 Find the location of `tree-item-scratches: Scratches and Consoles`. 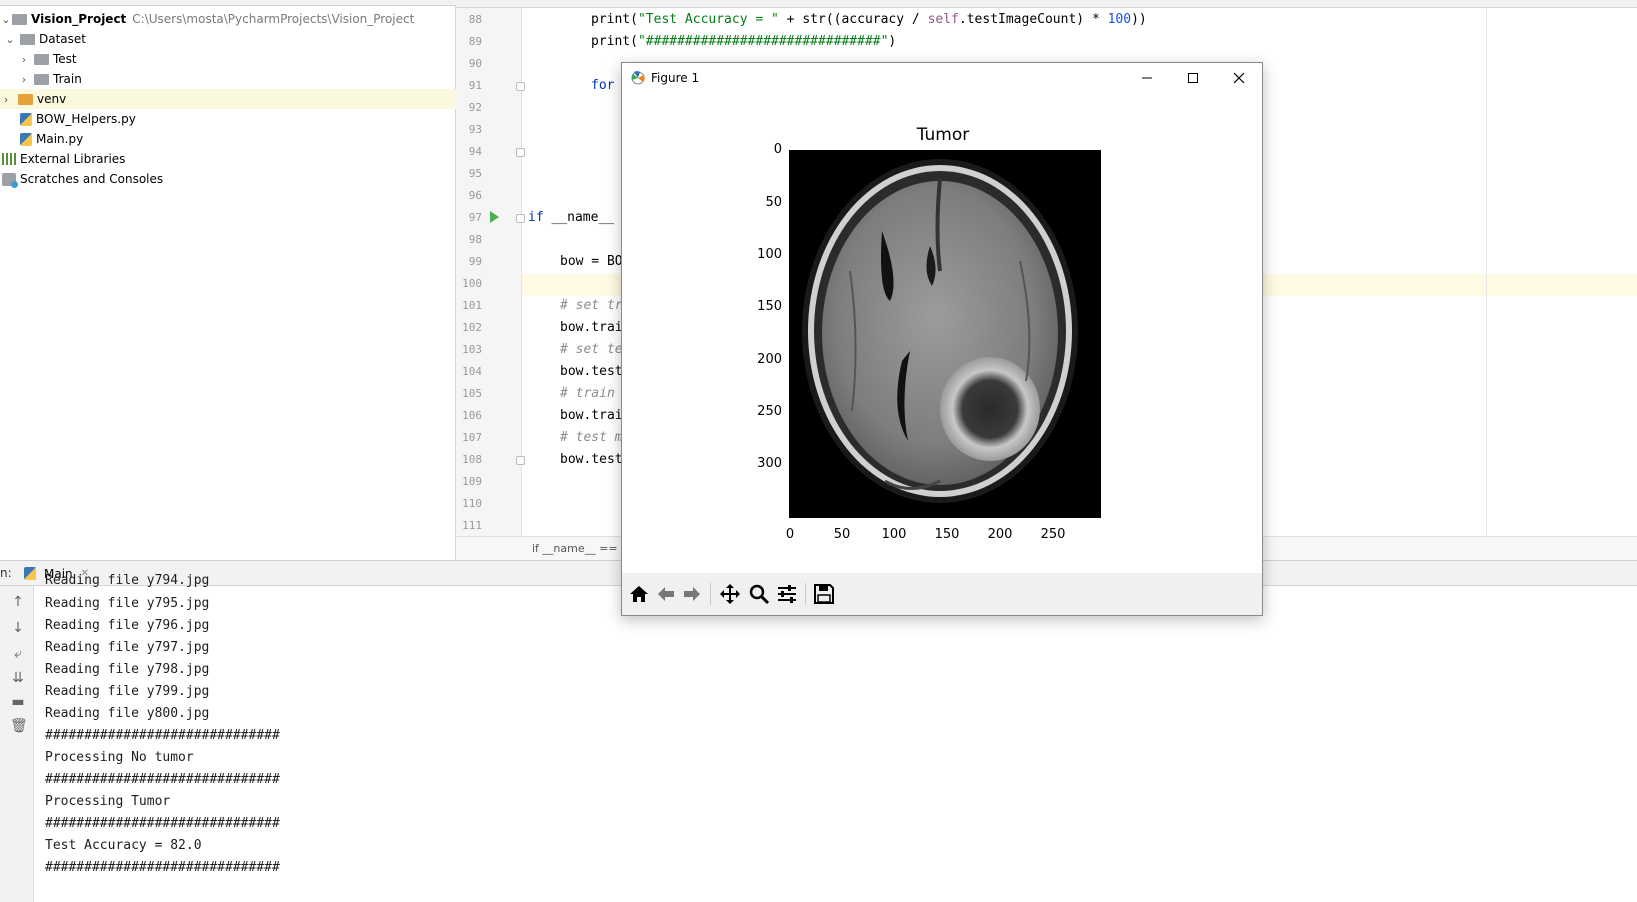

tree-item-scratches: Scratches and Consoles is located at coordinates (228, 179).